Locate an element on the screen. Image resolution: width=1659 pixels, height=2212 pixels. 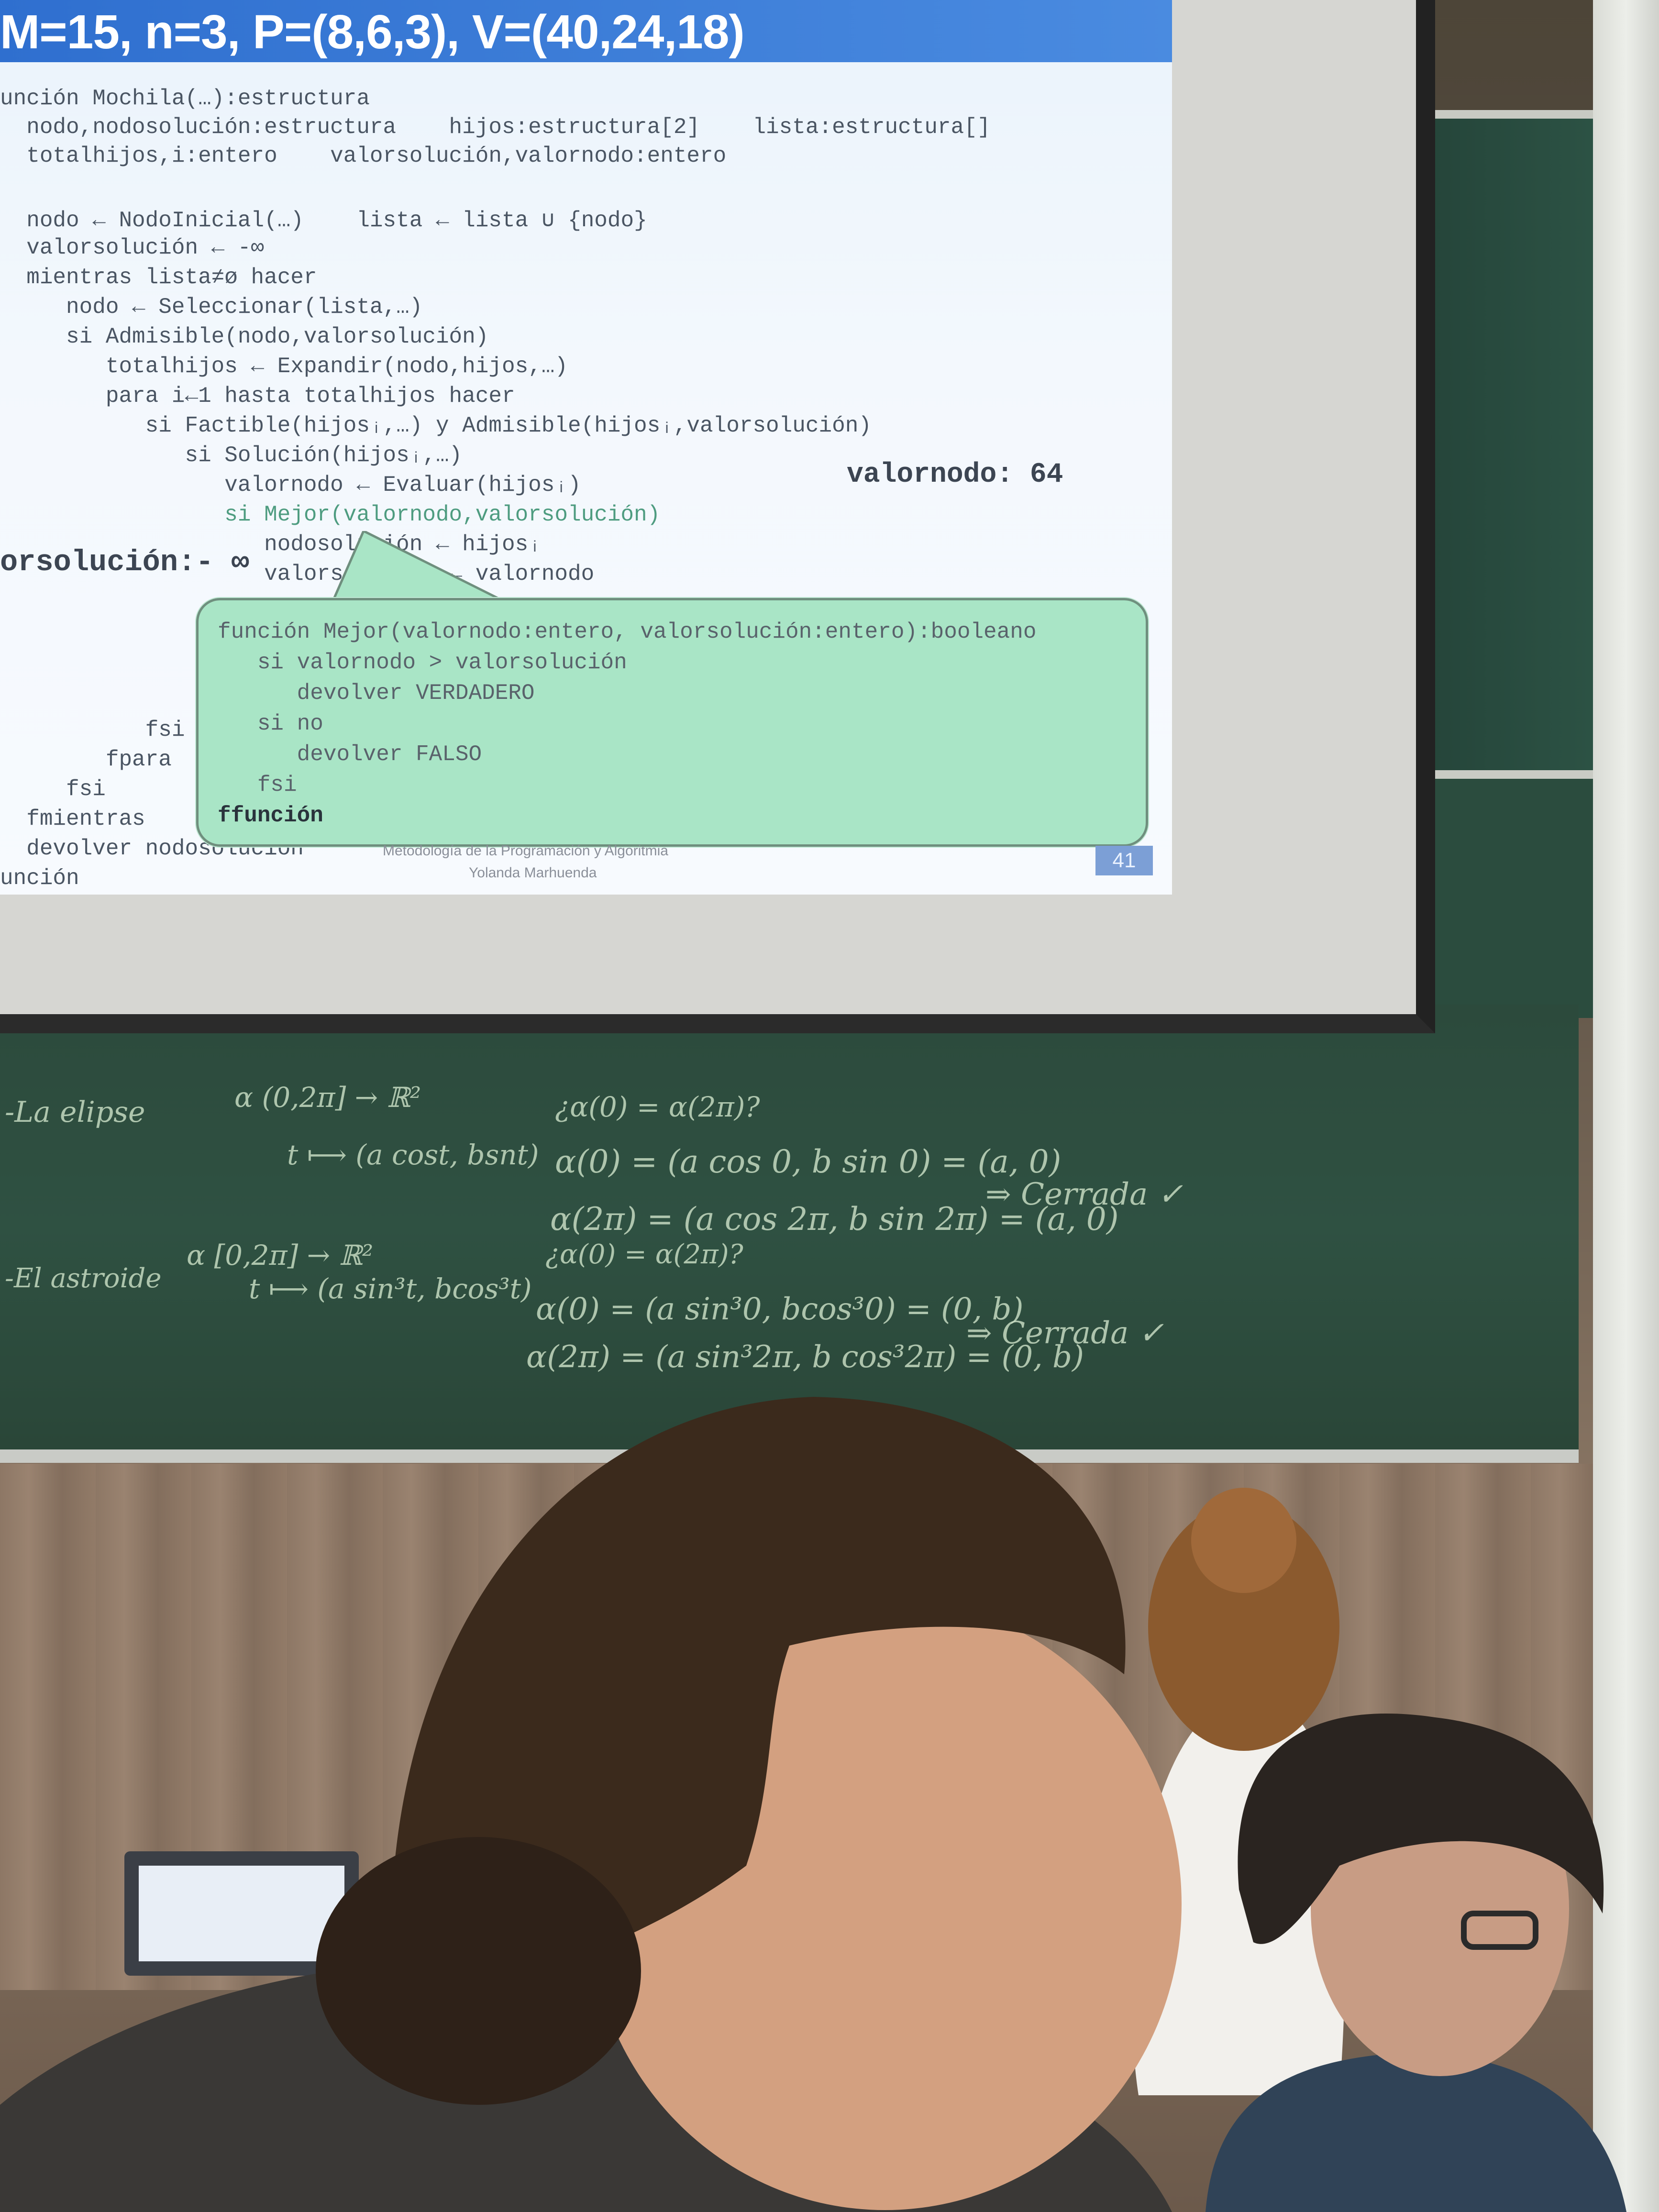
code-line: mientras lista≠ø hacer is located at coordinates (158, 277).